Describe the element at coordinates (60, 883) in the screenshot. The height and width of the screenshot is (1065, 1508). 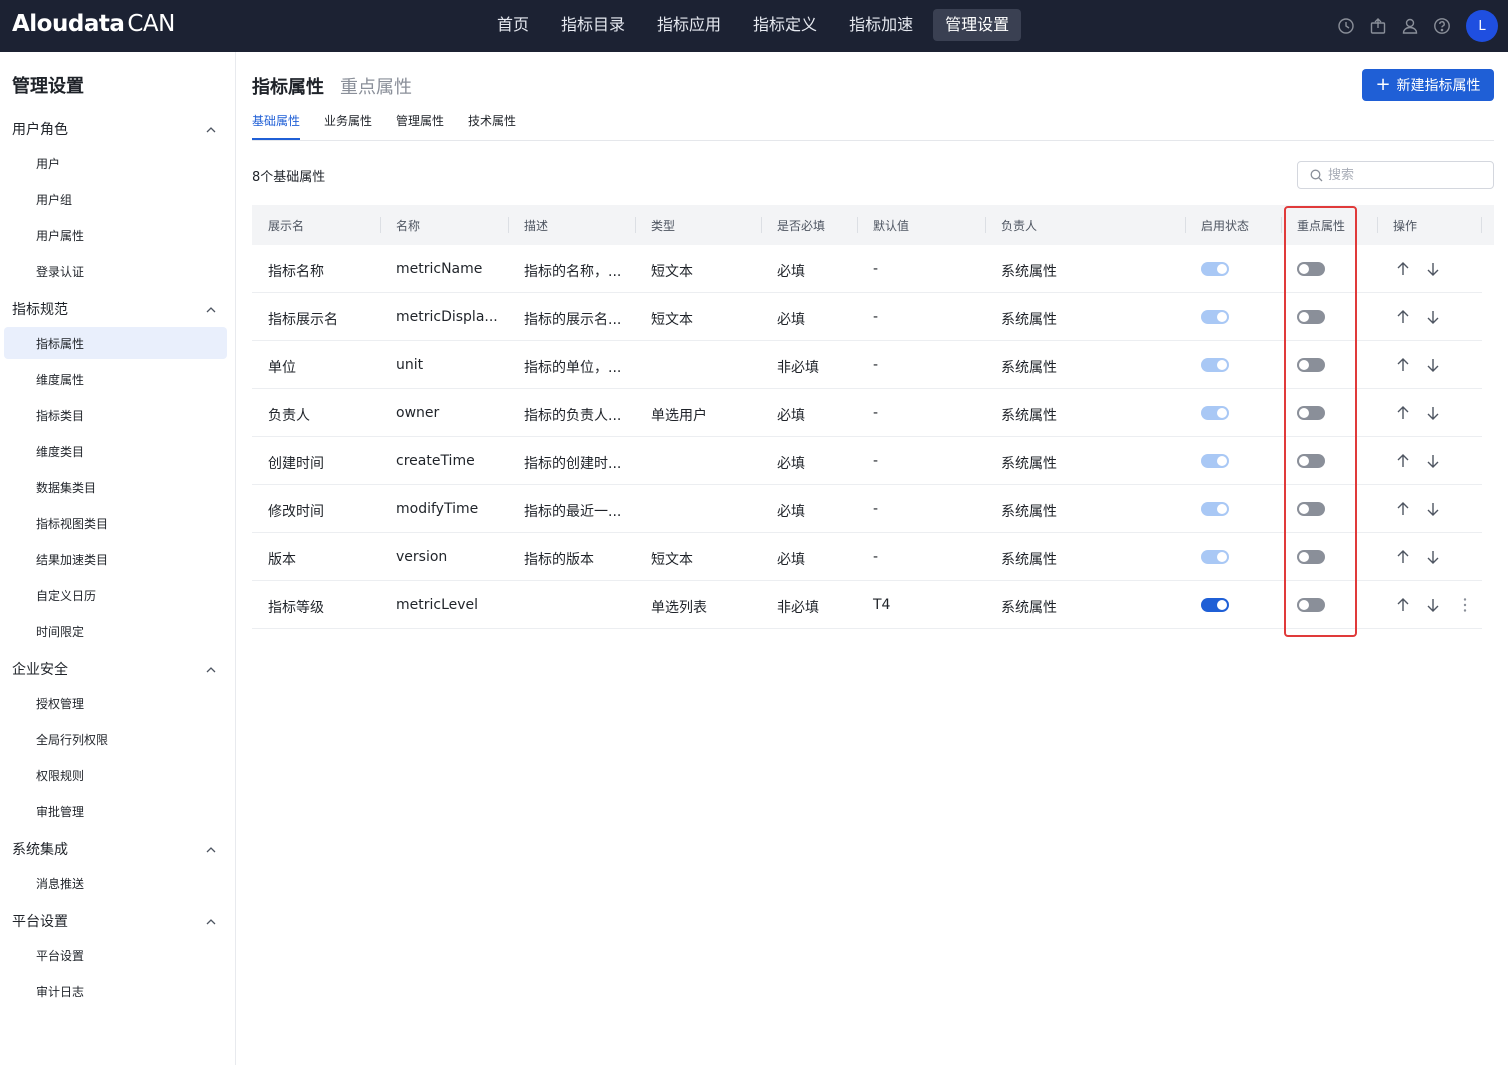
I see `sidebar-item: 消息推送` at that location.